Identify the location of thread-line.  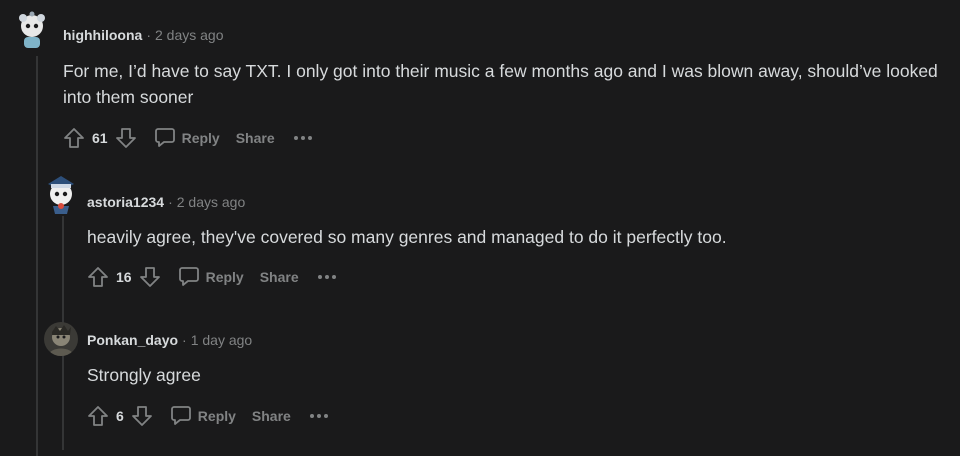
(37, 256).